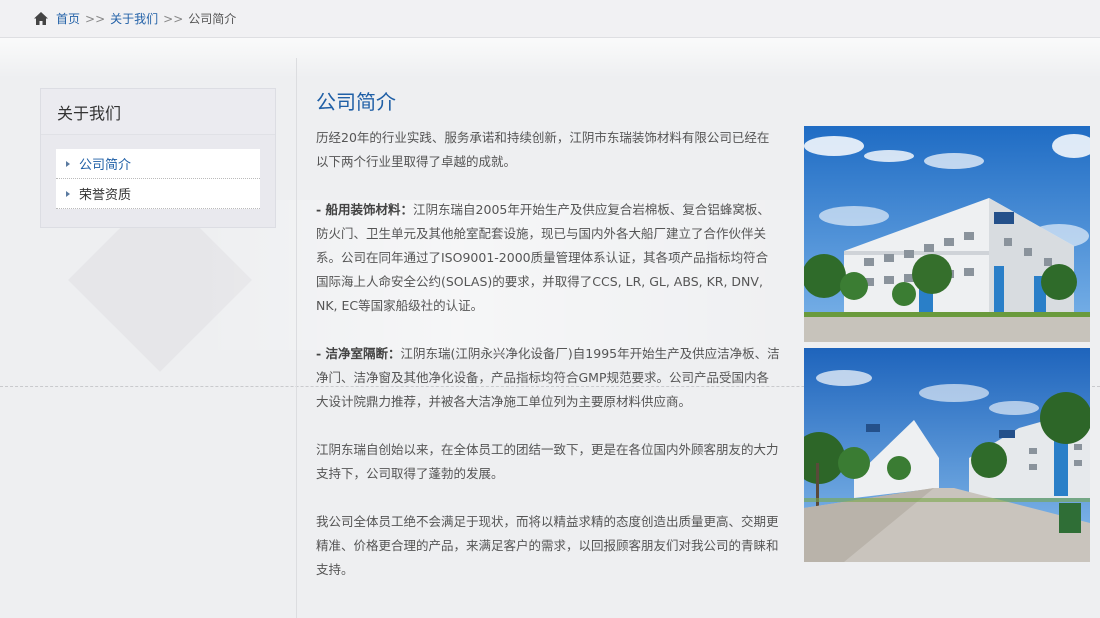 This screenshot has height=618, width=1100. What do you see at coordinates (212, 19) in the screenshot?
I see `breadcrumb-current: 公司简介` at bounding box center [212, 19].